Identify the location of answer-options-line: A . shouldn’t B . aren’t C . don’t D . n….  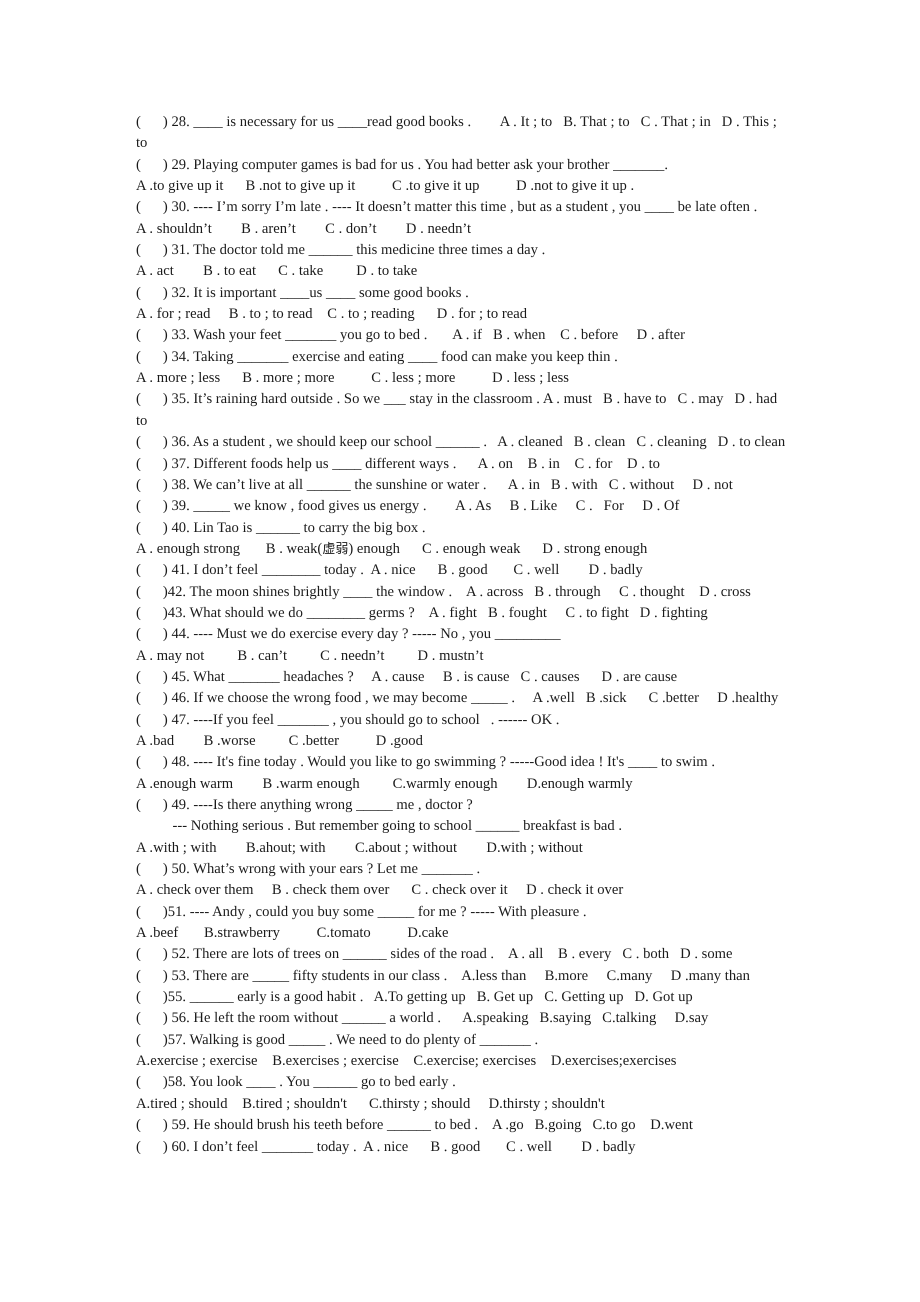
(304, 228).